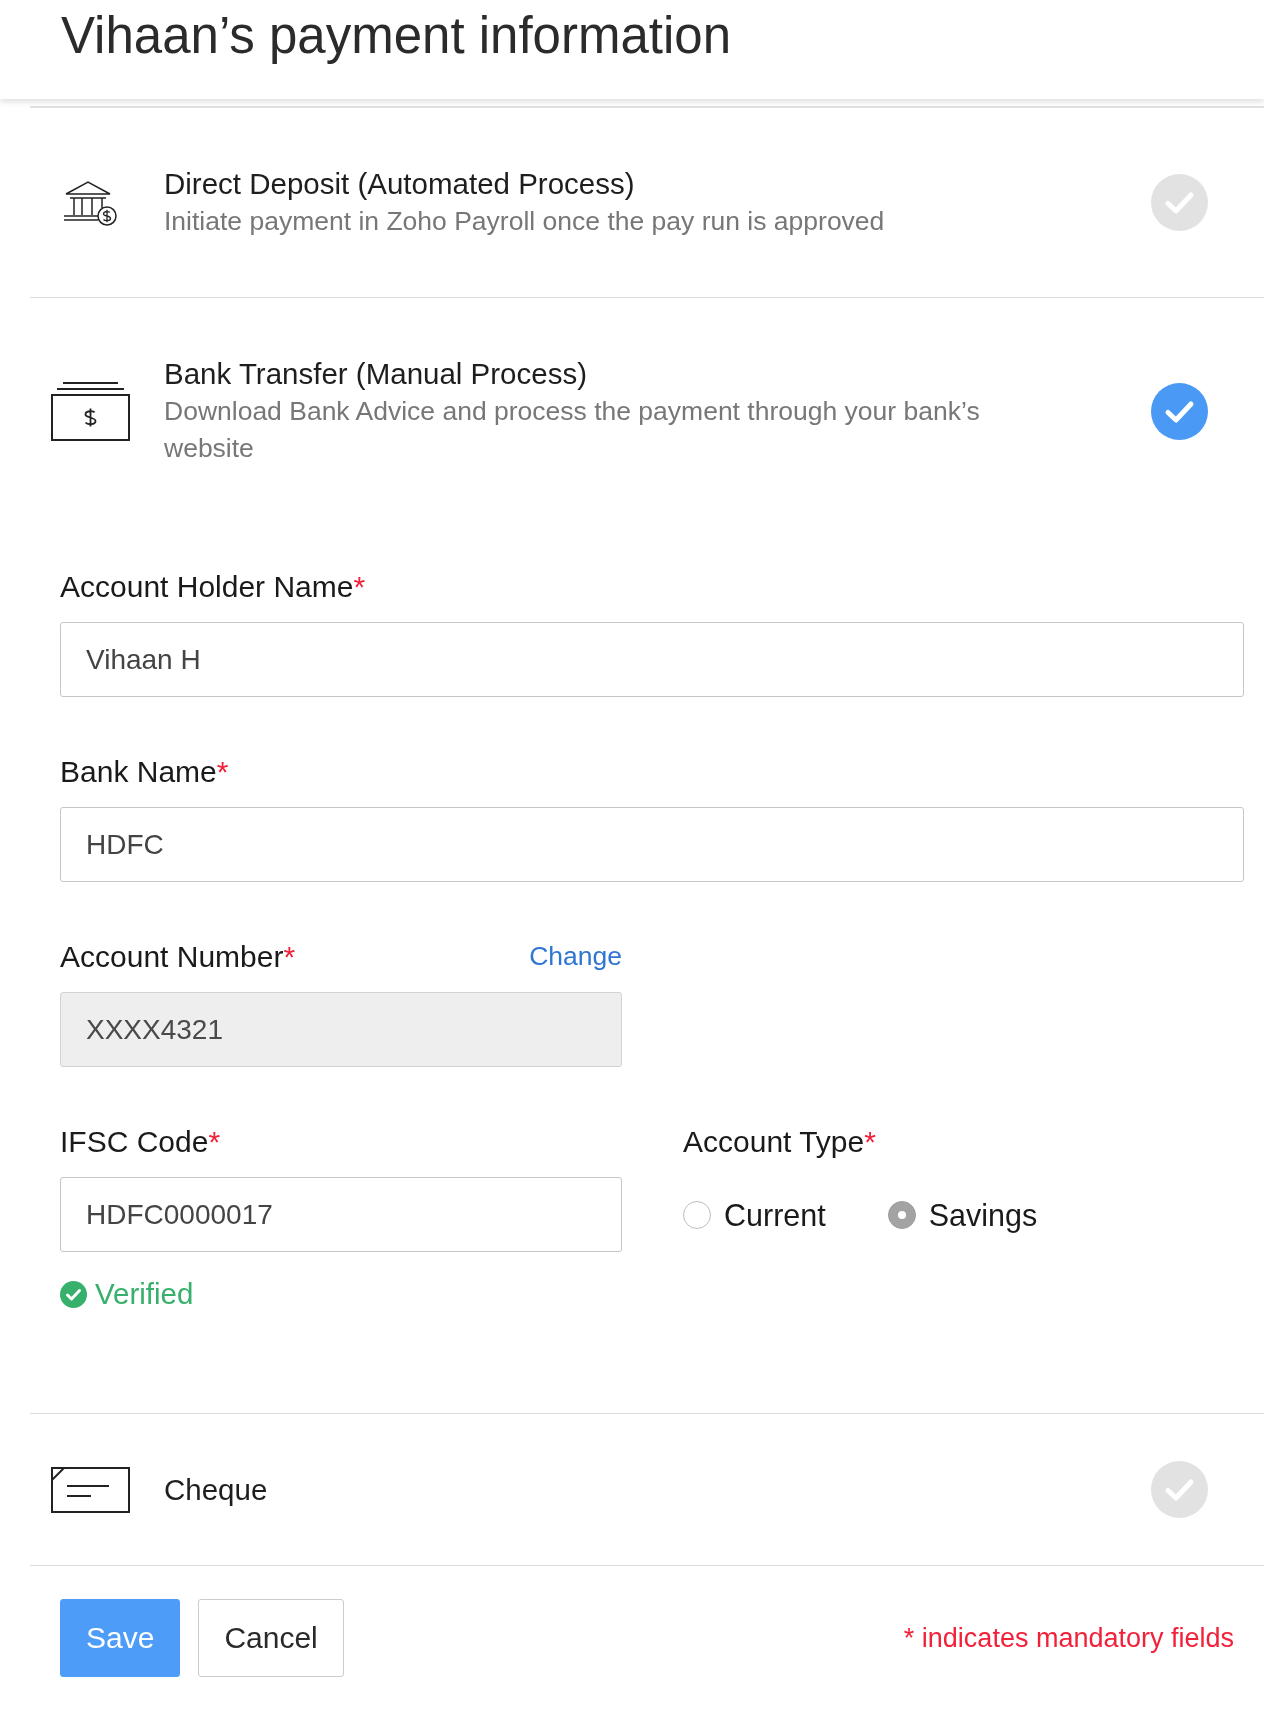 This screenshot has height=1714, width=1264. Describe the element at coordinates (144, 771) in the screenshot. I see `field-label: Bank Name*` at that location.